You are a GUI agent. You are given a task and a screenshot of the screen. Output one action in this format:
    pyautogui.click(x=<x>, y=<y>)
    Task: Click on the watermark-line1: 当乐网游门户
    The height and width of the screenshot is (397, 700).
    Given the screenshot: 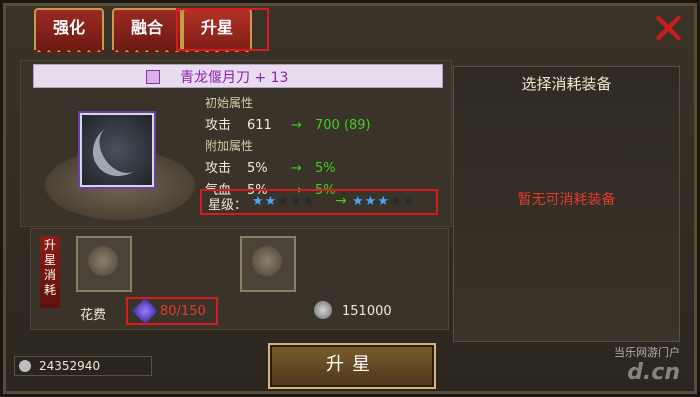 What is the action you would take?
    pyautogui.click(x=647, y=352)
    